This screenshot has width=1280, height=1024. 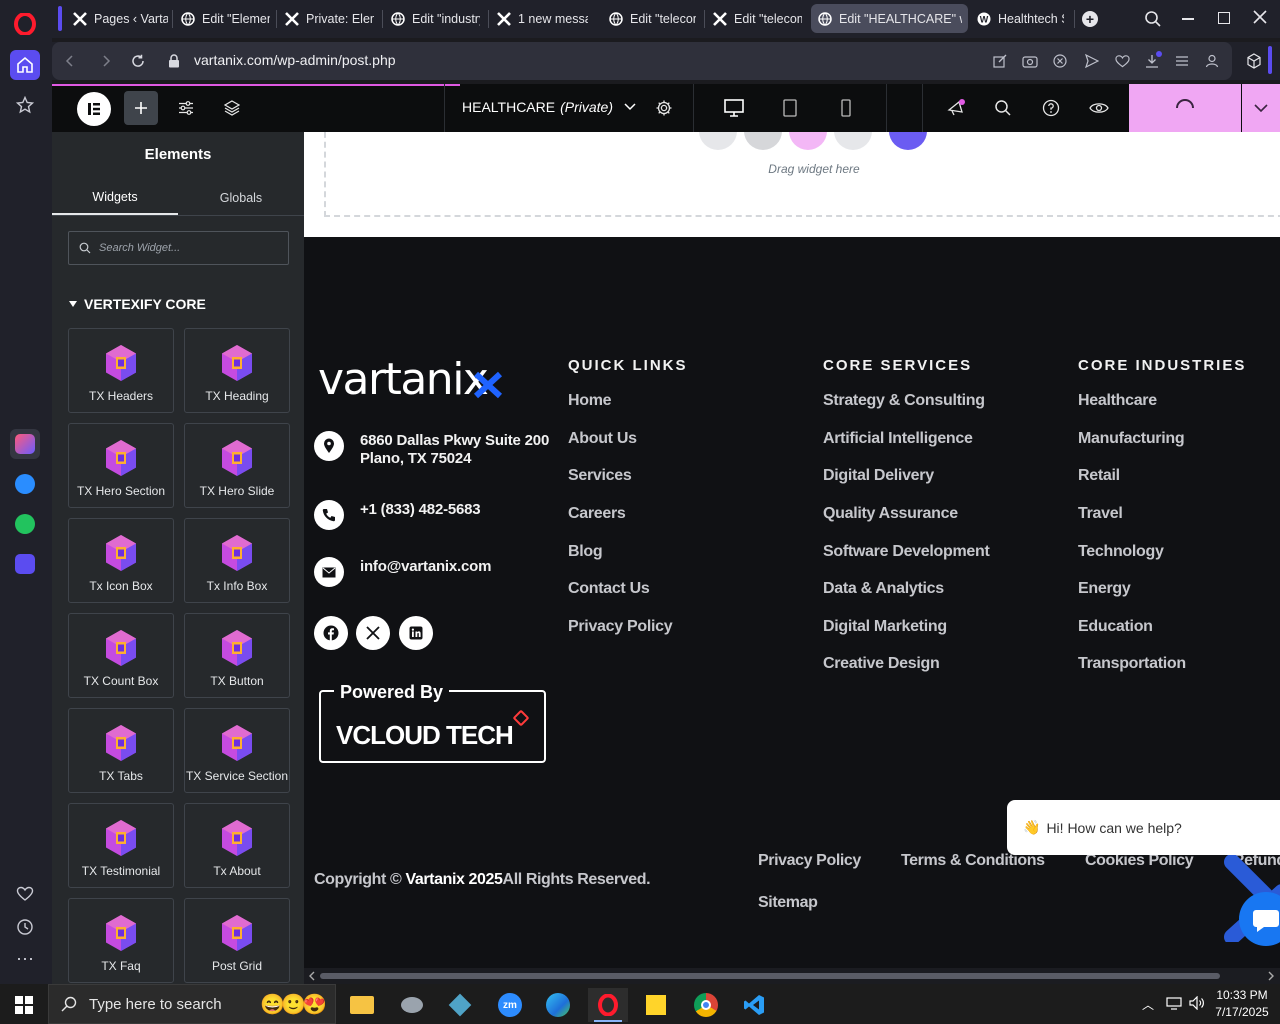 I want to click on footer-link: Blog, so click(x=585, y=552).